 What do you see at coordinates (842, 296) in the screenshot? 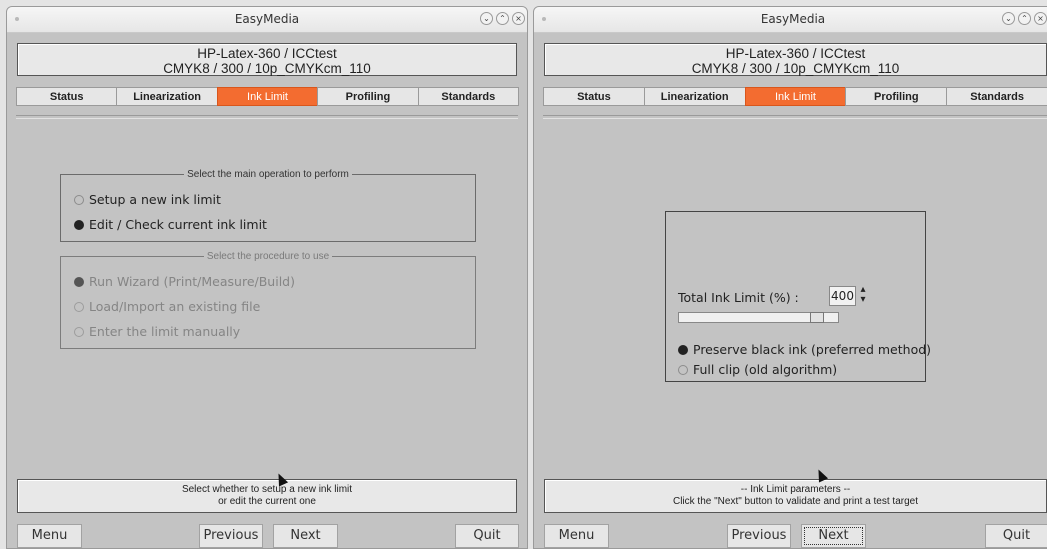
I see `total-ink-limit-input: 400` at bounding box center [842, 296].